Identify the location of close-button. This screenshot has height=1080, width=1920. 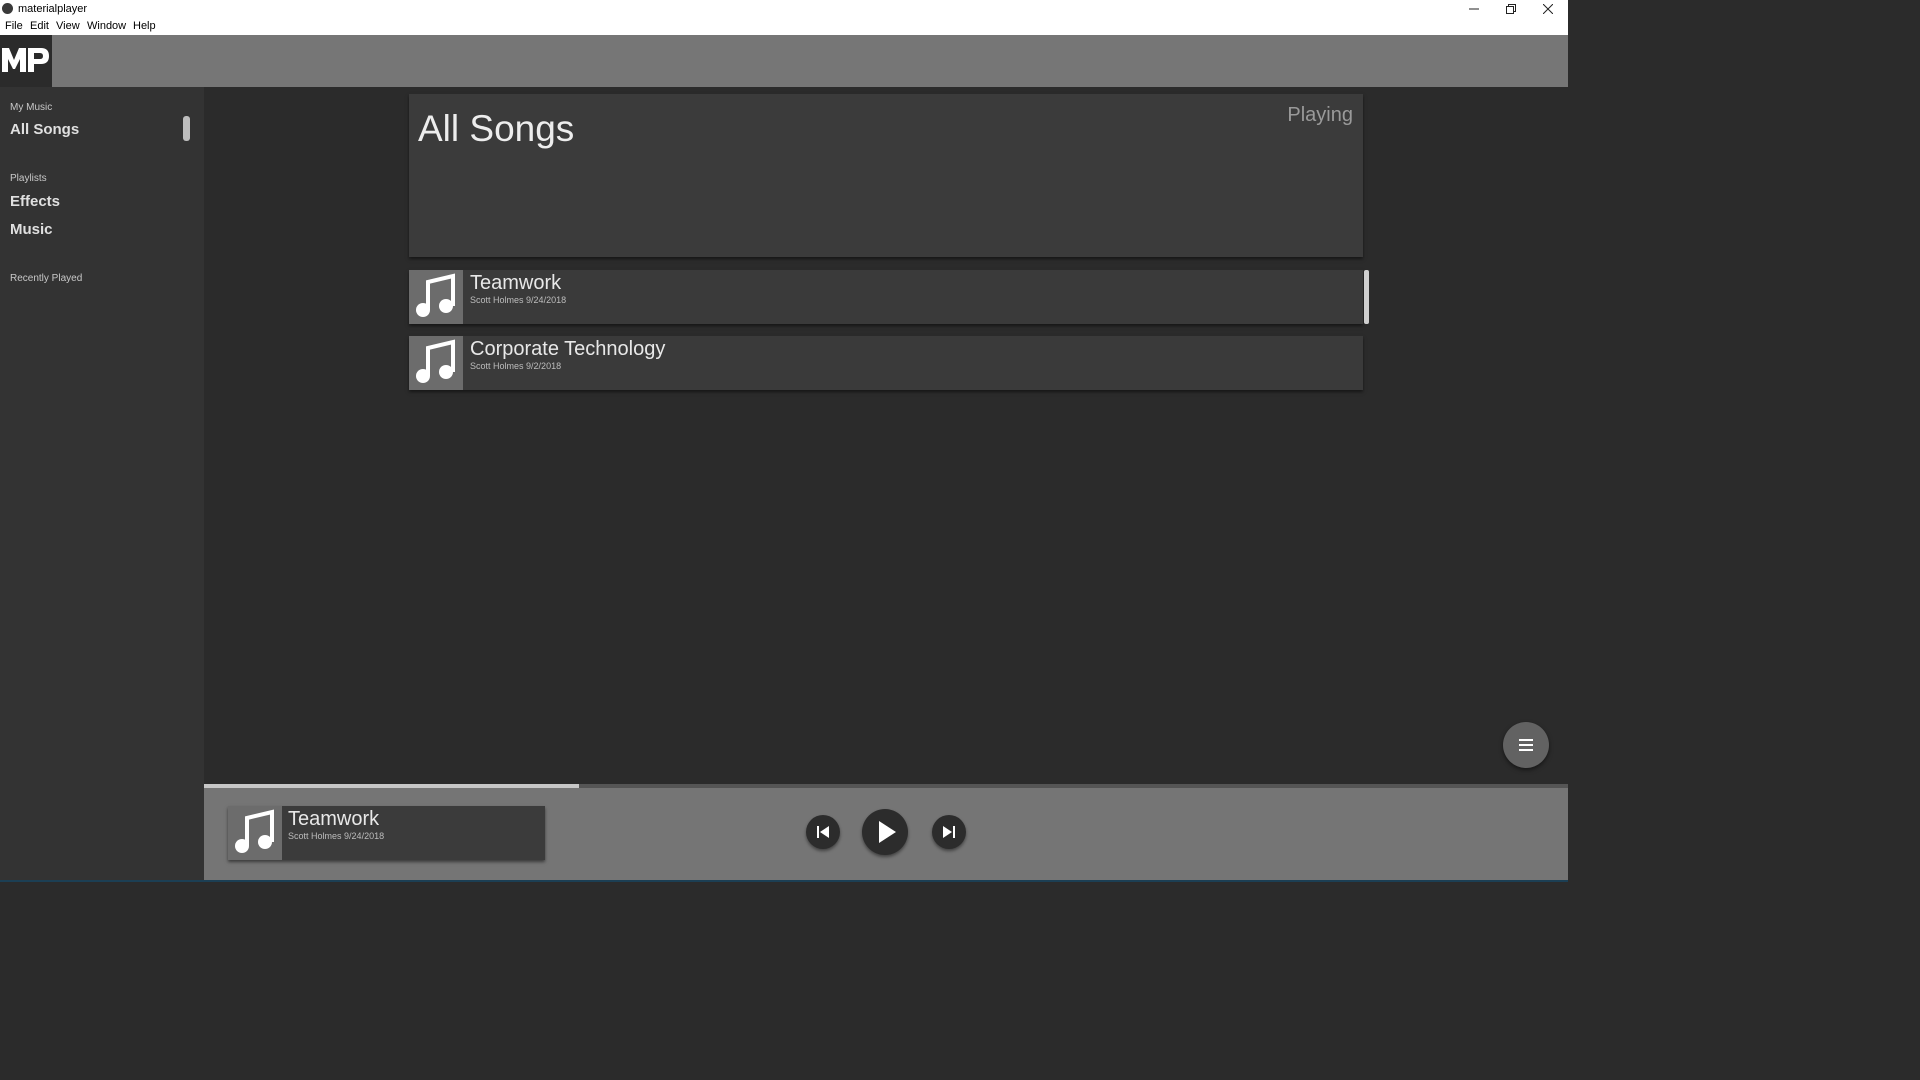
(1547, 9).